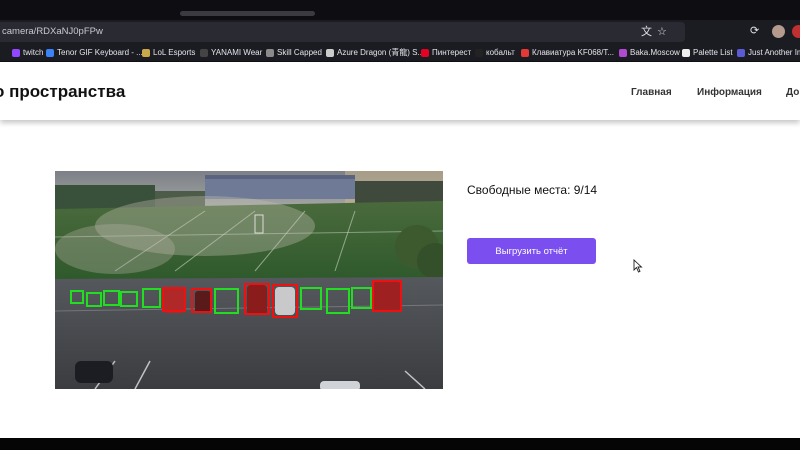 This screenshot has height=450, width=800. I want to click on bookmark-item: Пинтерест, so click(446, 52).